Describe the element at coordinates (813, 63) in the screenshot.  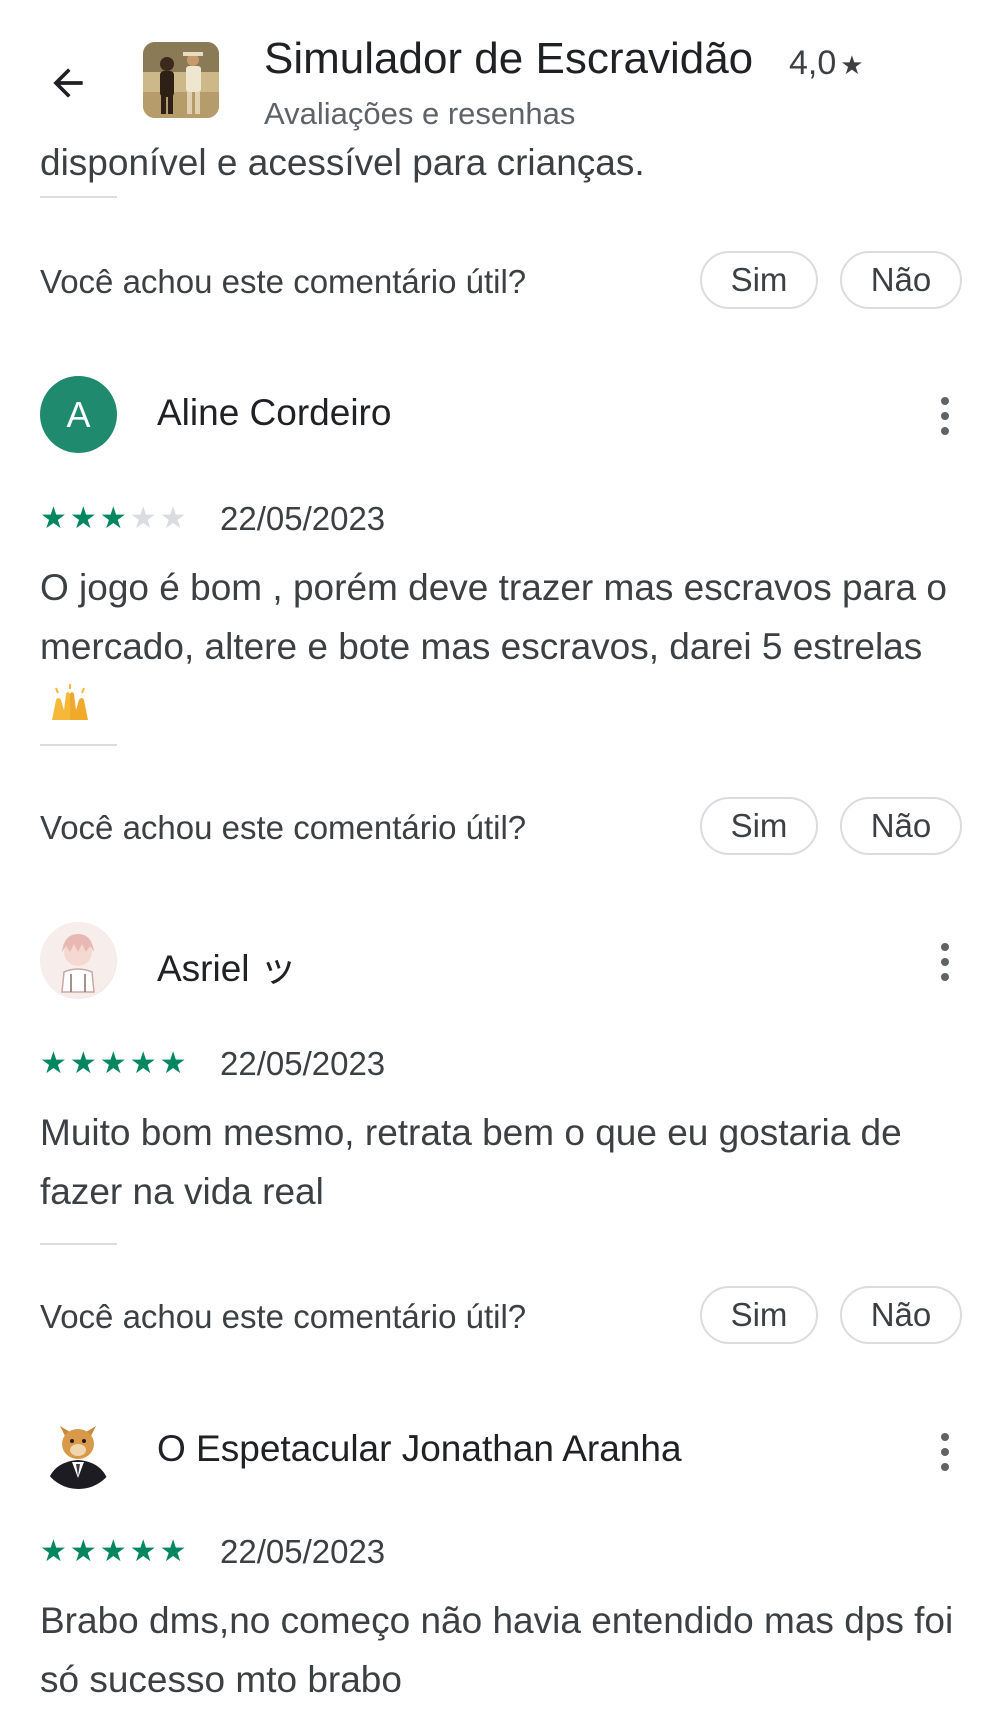
I see `app-rating-value: 4,0` at that location.